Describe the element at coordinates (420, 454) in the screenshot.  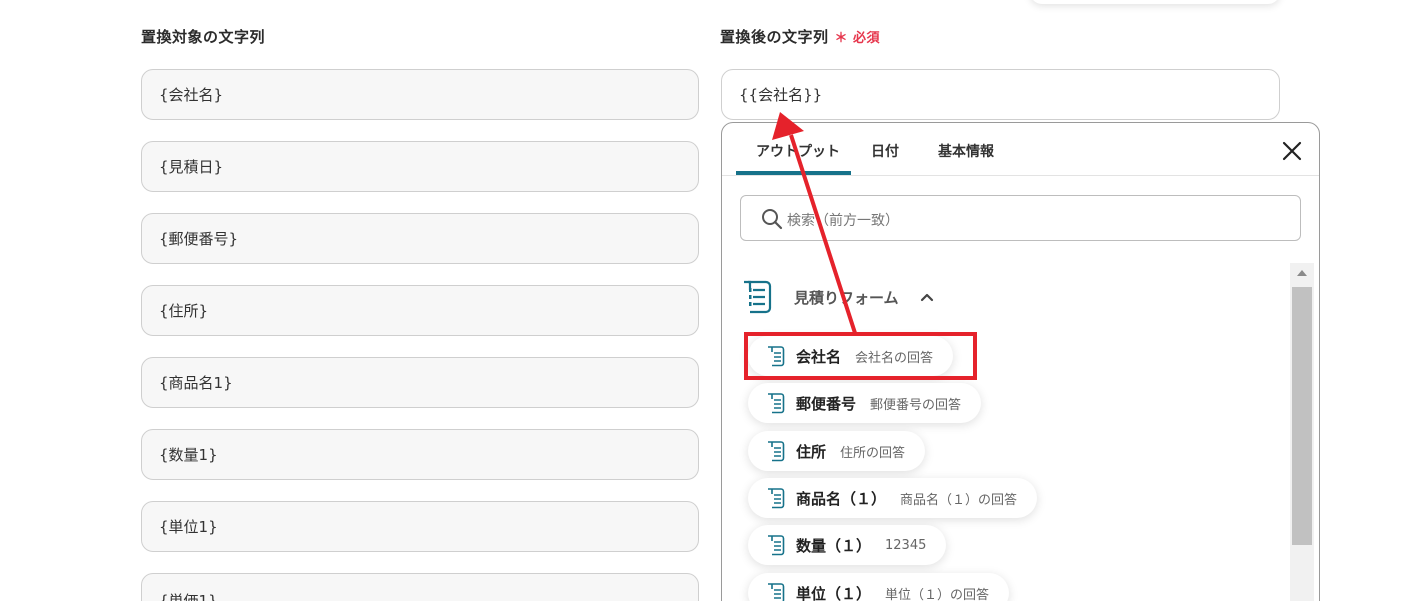
I see `source-field-quantity: {数量1}` at that location.